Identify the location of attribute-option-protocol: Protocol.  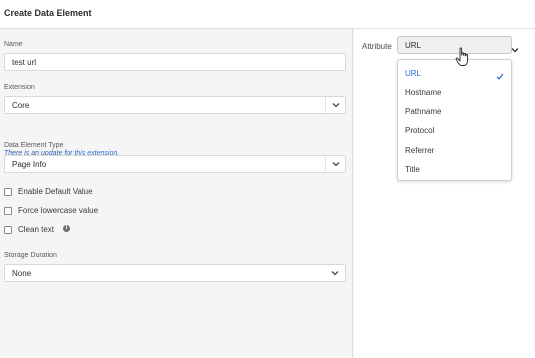
(419, 130).